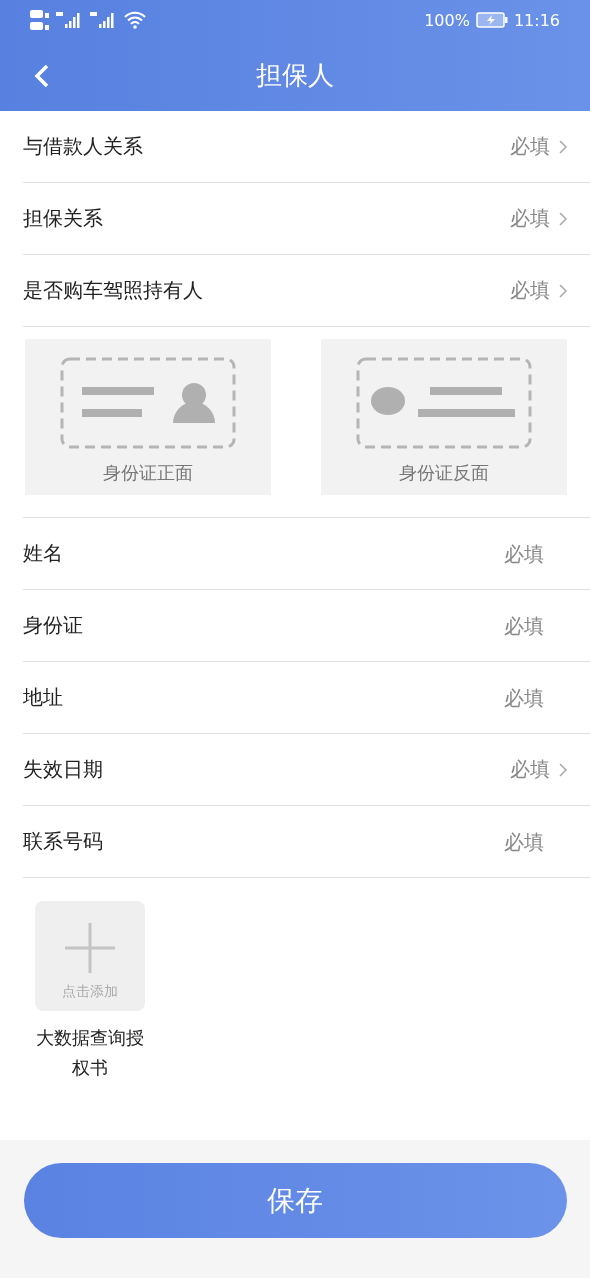  I want to click on id-upload-card: 身份证反面, so click(444, 417).